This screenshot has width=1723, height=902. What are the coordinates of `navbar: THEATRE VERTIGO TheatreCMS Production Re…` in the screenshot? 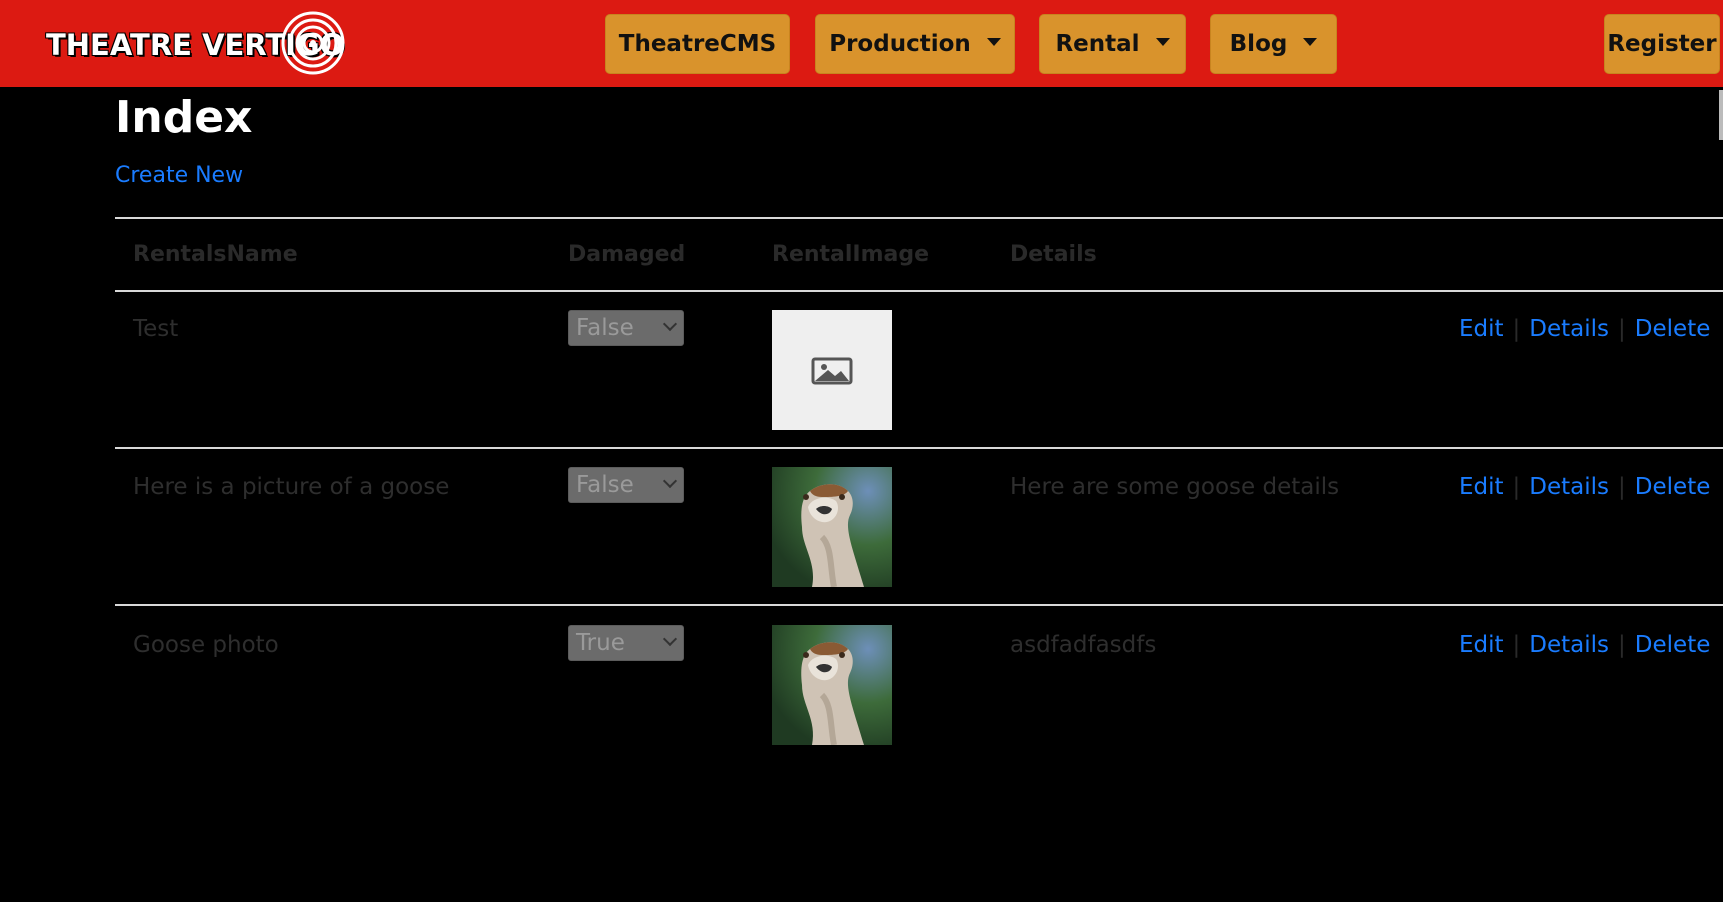 It's located at (861, 43).